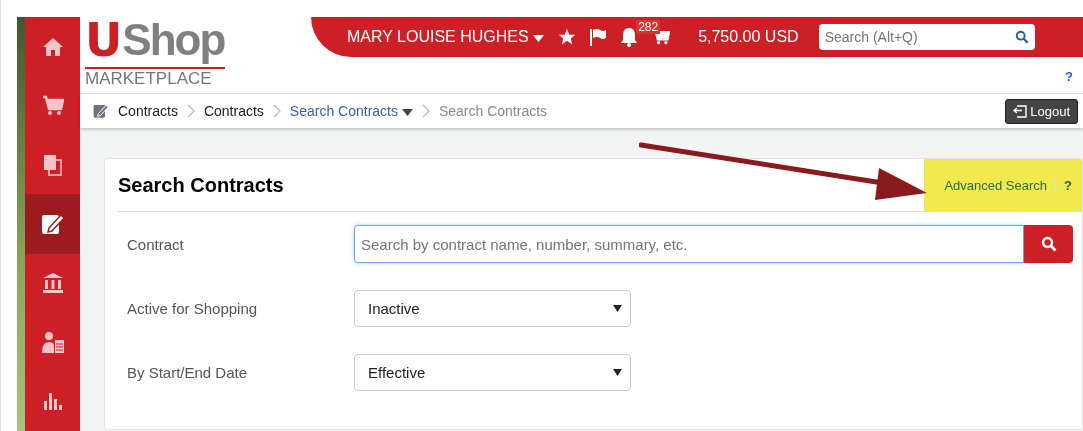  What do you see at coordinates (52, 164) in the screenshot?
I see `documents-icon` at bounding box center [52, 164].